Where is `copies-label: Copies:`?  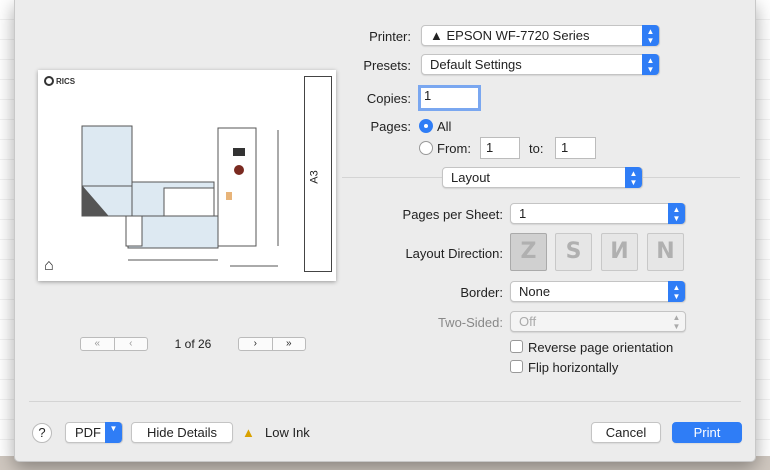
copies-label: Copies: is located at coordinates (388, 98).